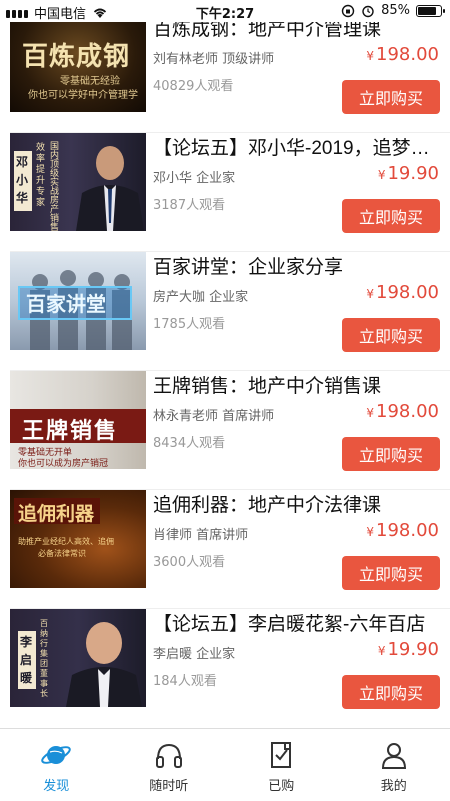  I want to click on course-thumbnail: 邓小华 效率提升专家 国内顶级实战房产销售, so click(78, 182).